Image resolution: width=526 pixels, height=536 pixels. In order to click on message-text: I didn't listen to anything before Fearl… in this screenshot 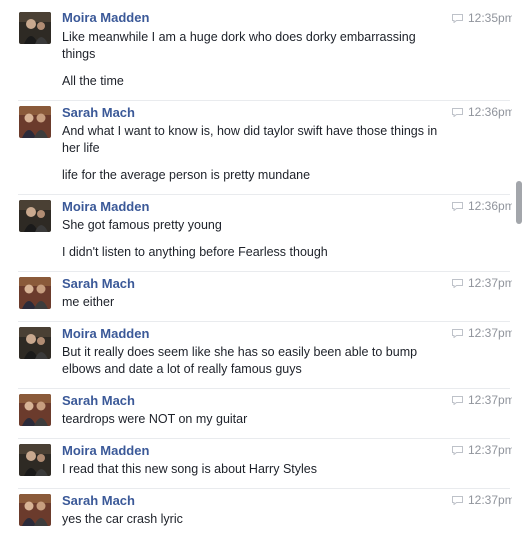, I will do `click(195, 252)`.